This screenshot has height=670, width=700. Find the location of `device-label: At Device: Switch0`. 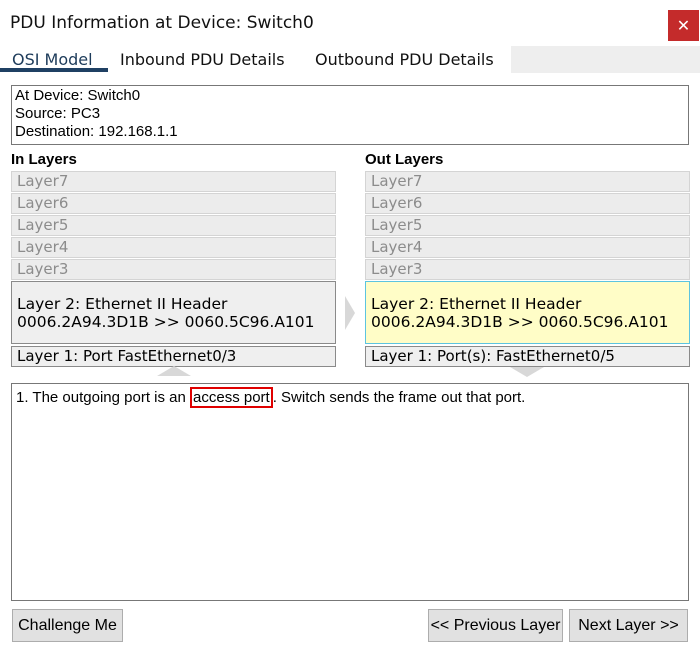

device-label: At Device: Switch0 is located at coordinates (78, 95).